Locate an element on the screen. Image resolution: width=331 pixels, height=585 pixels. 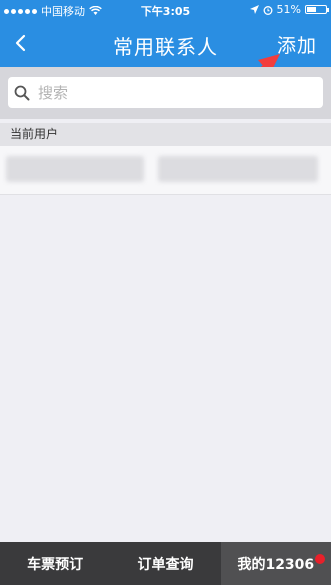
alarm-icon is located at coordinates (267, 10).